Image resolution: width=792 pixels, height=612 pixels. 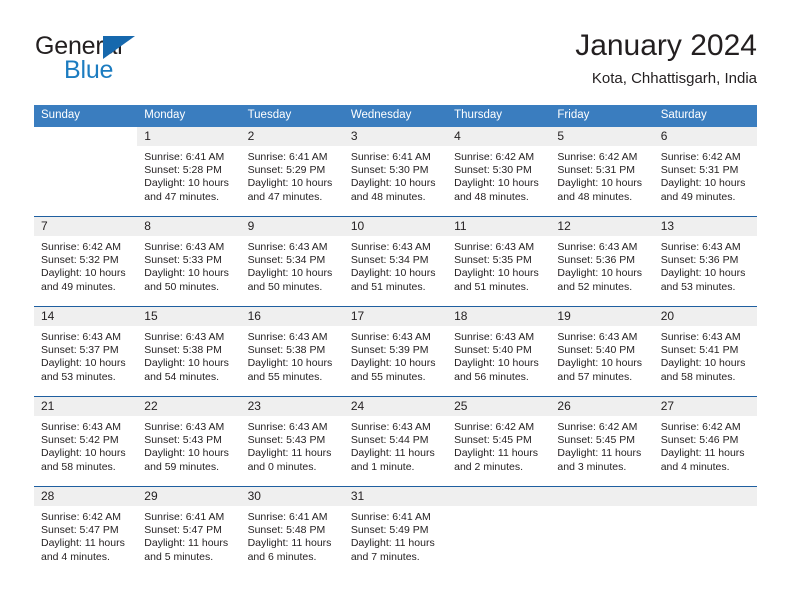 I want to click on day-number: 7, so click(x=86, y=226).